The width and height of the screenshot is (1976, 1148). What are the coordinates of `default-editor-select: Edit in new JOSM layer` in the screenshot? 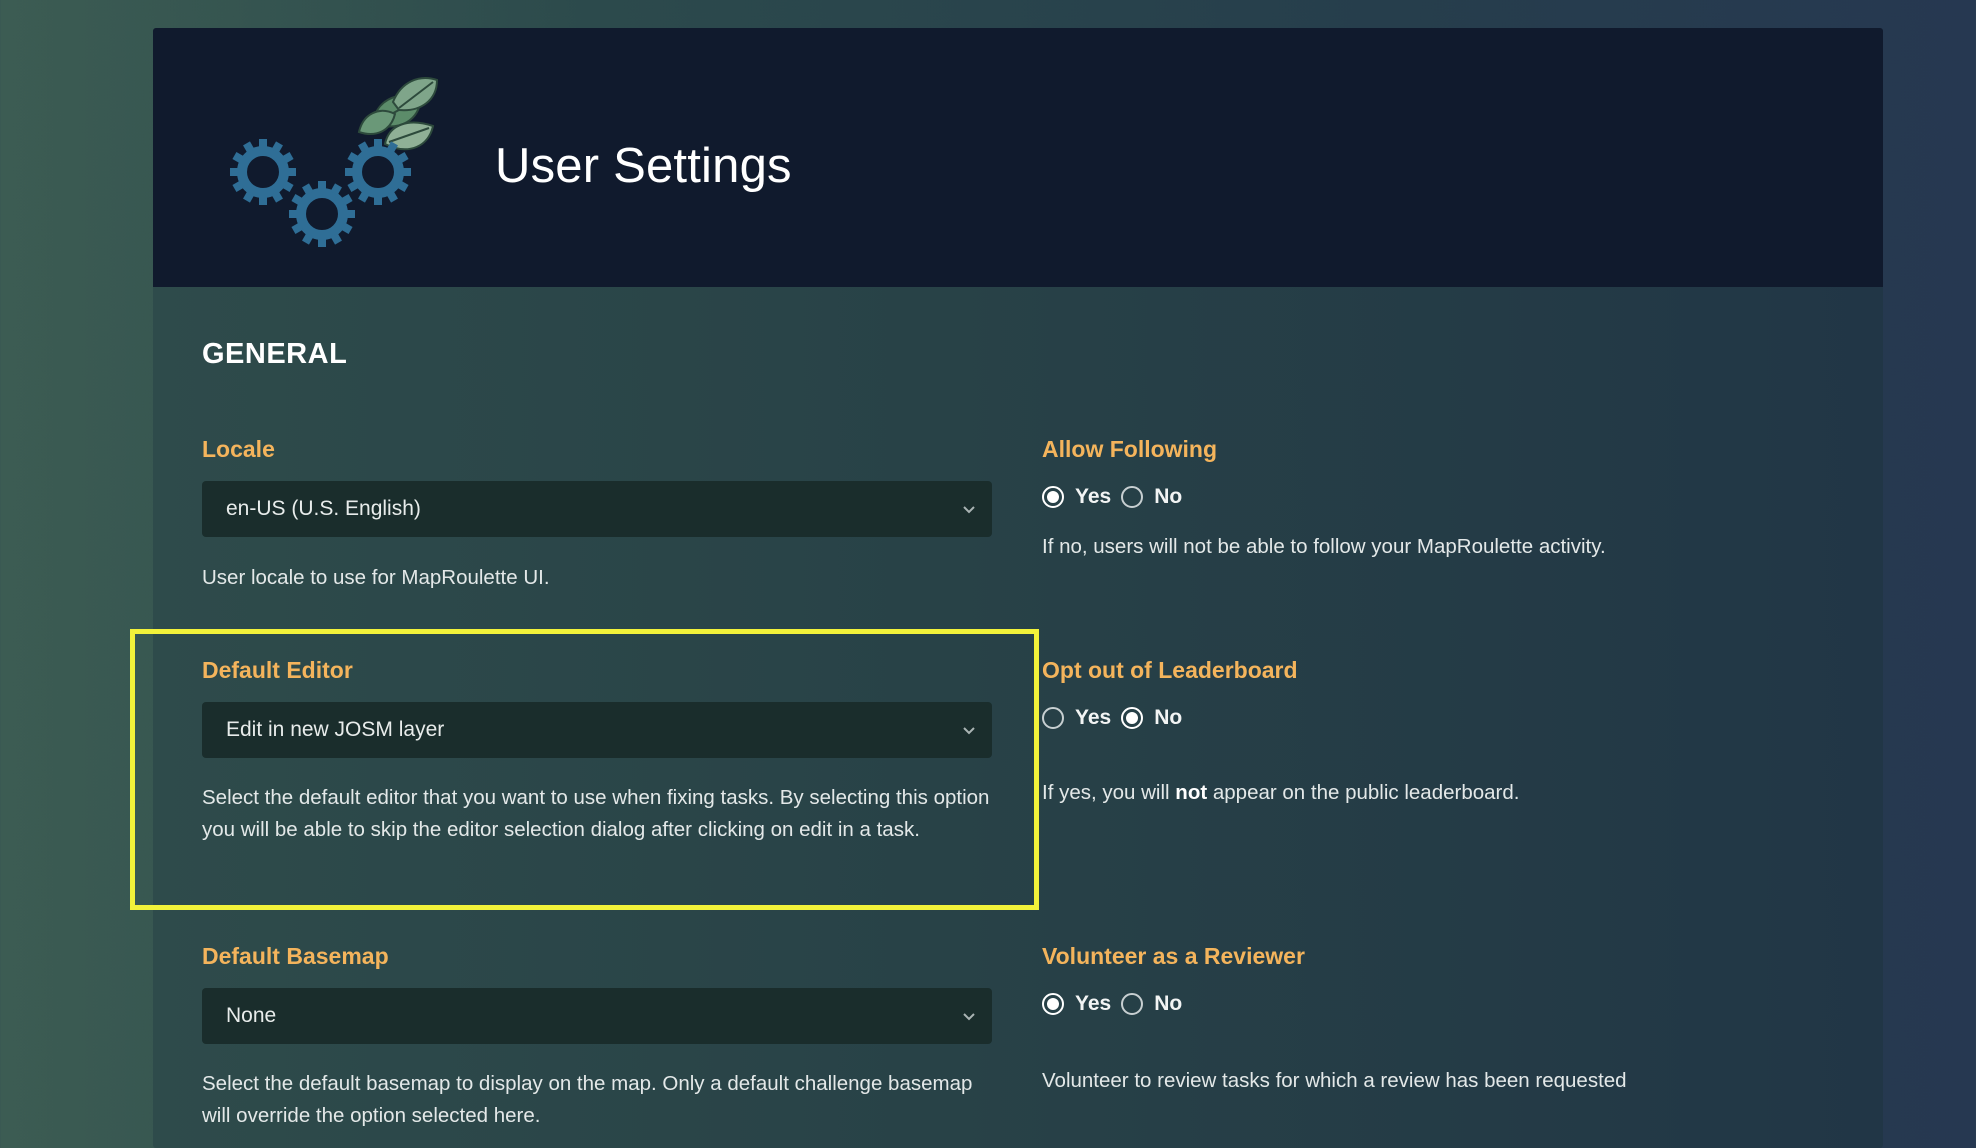 It's located at (597, 730).